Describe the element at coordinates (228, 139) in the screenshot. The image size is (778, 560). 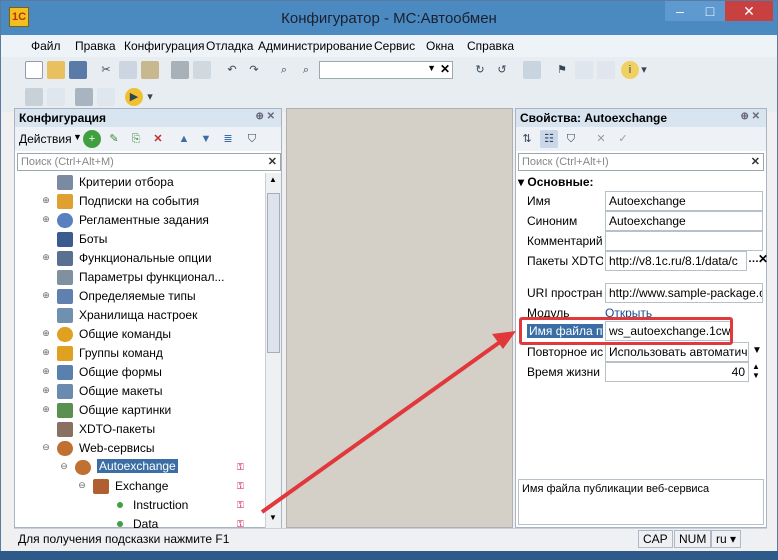
I see `sort-icon: ≣` at that location.